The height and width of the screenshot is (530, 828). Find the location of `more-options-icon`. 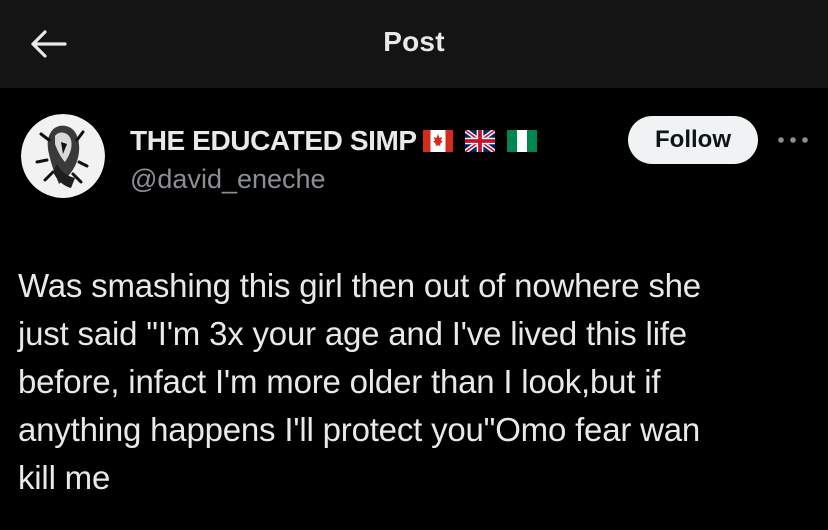

more-options-icon is located at coordinates (793, 140).